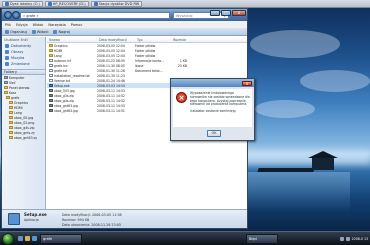  I want to click on drive-tab-c: Dysk lokalny (C:), so click(22, 3).